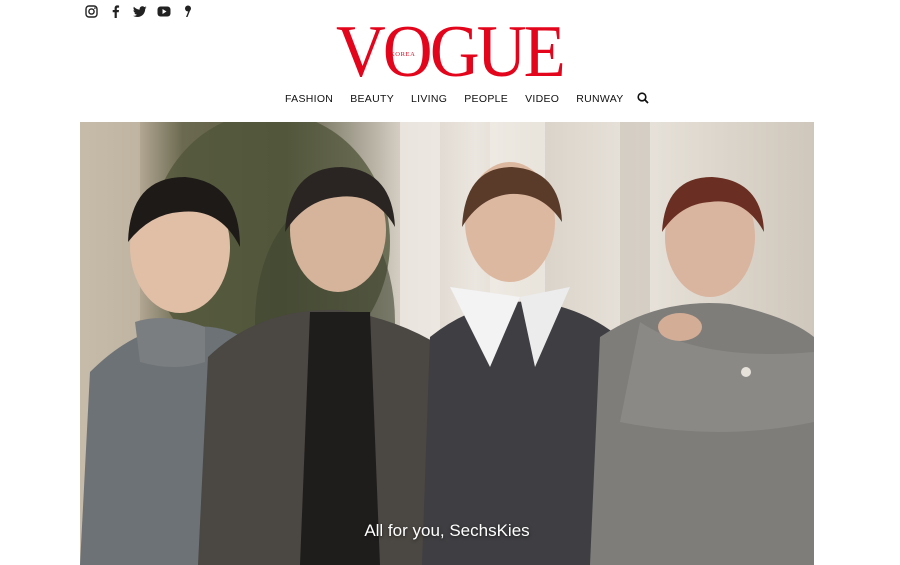  What do you see at coordinates (115, 11) in the screenshot?
I see `facebook-icon` at bounding box center [115, 11].